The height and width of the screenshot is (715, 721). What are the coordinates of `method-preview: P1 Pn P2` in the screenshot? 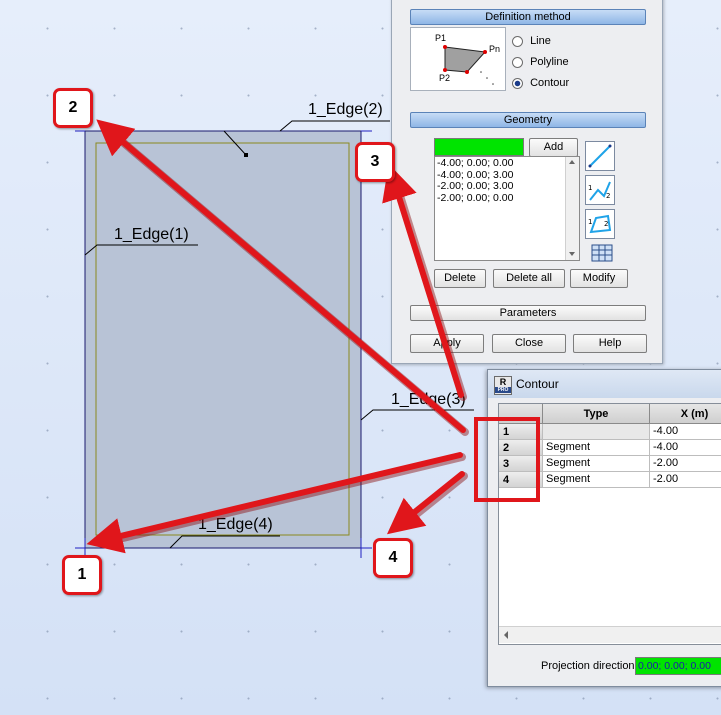 It's located at (458, 59).